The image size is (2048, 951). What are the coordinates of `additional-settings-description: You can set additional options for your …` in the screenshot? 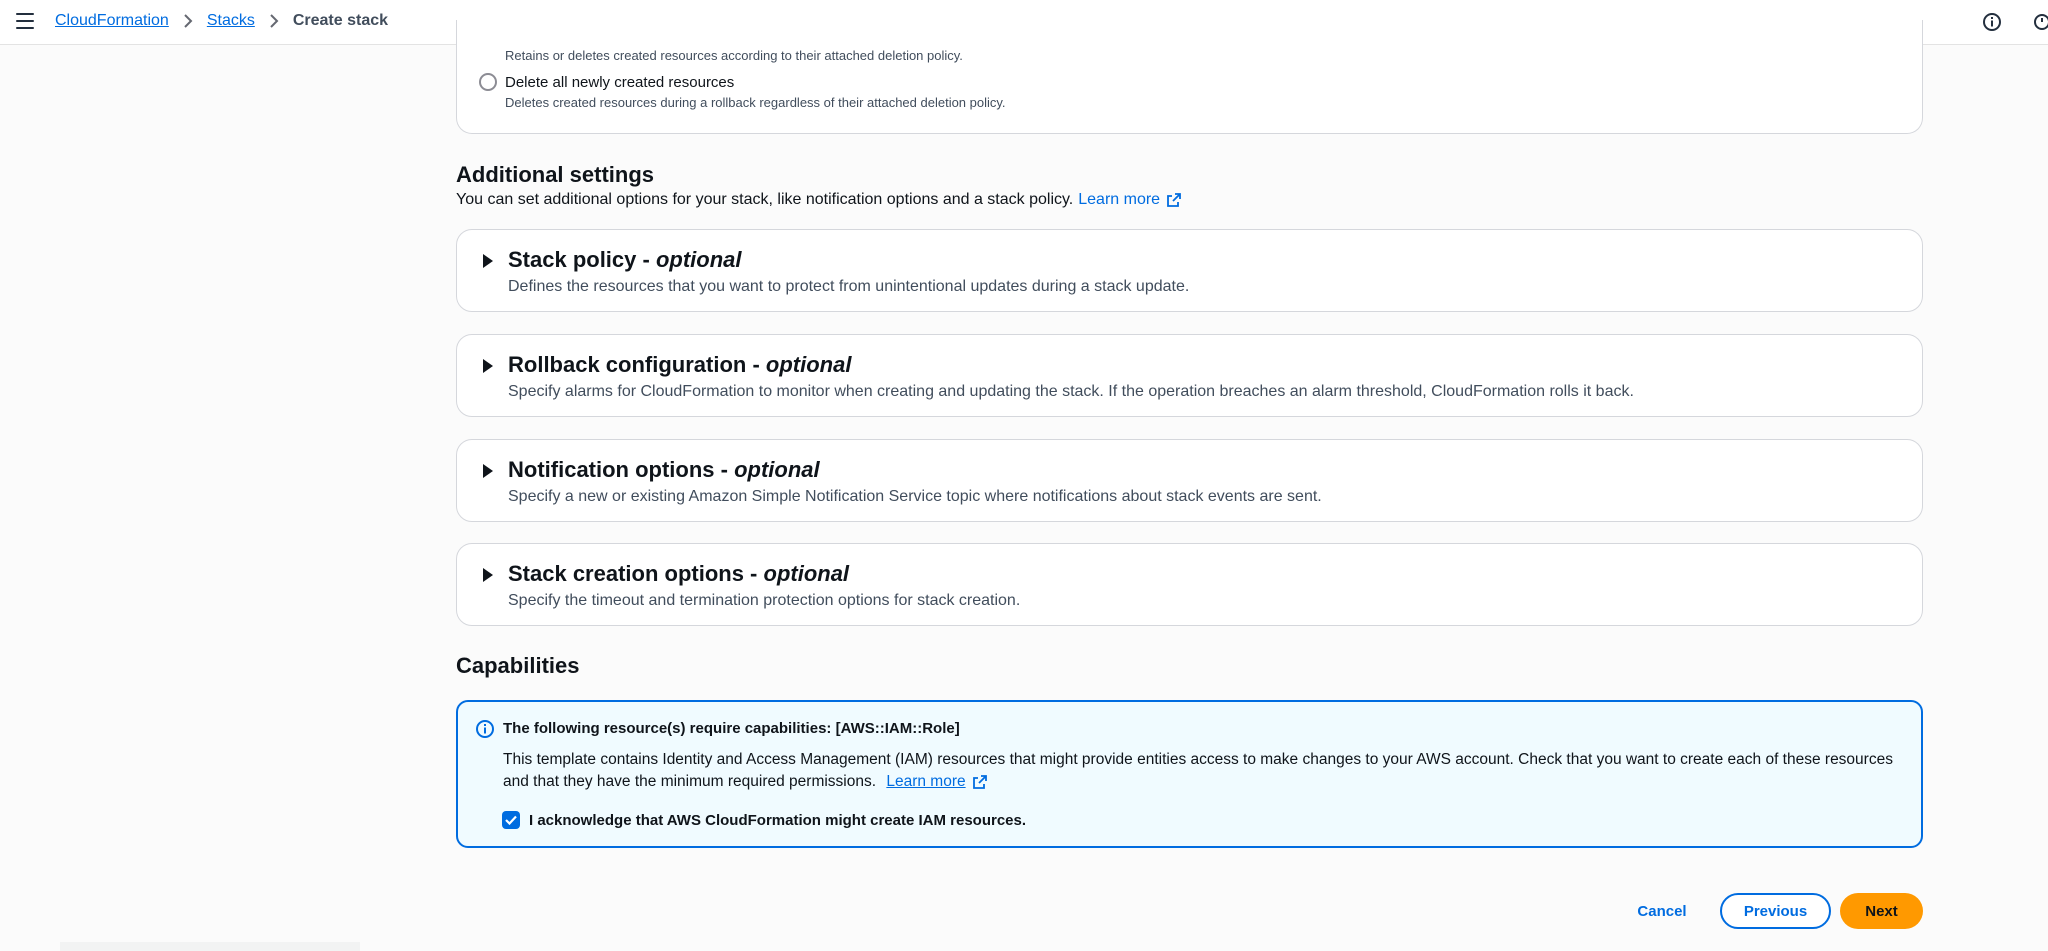 It's located at (819, 200).